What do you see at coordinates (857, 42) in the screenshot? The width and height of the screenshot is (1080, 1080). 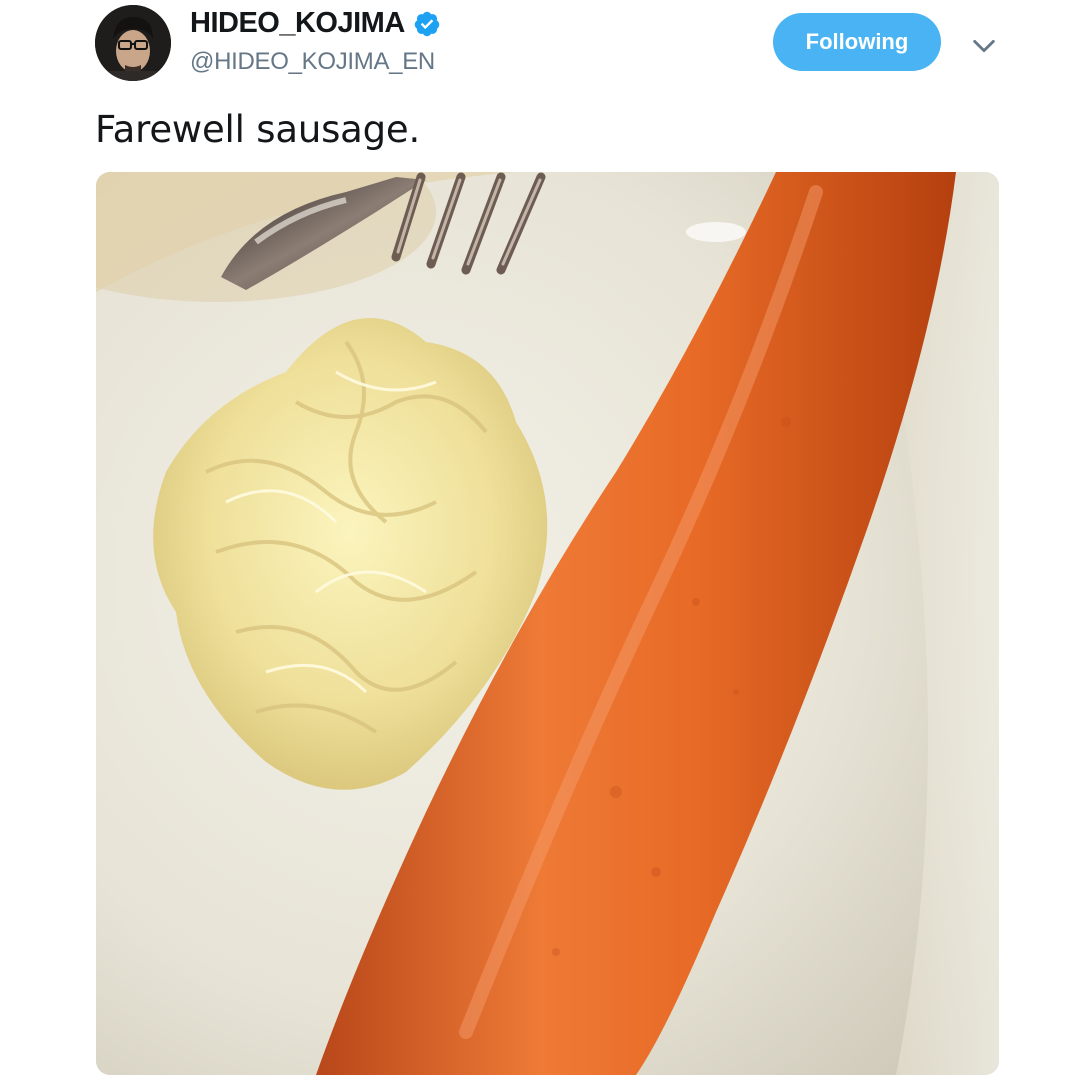 I see `following-button: Following` at bounding box center [857, 42].